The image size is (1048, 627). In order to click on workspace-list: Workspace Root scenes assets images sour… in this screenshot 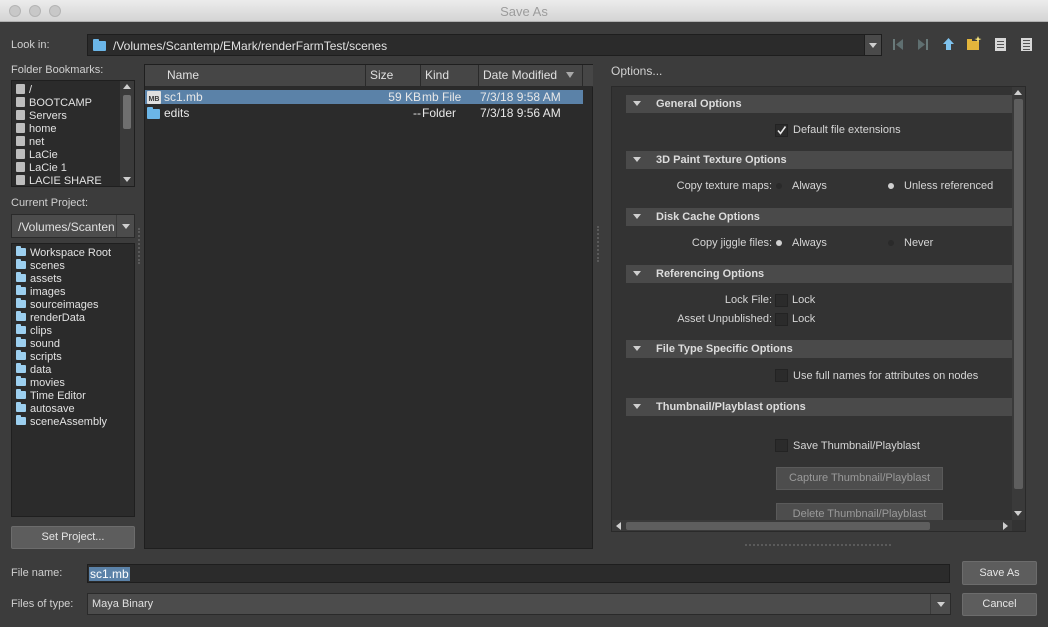, I will do `click(73, 380)`.